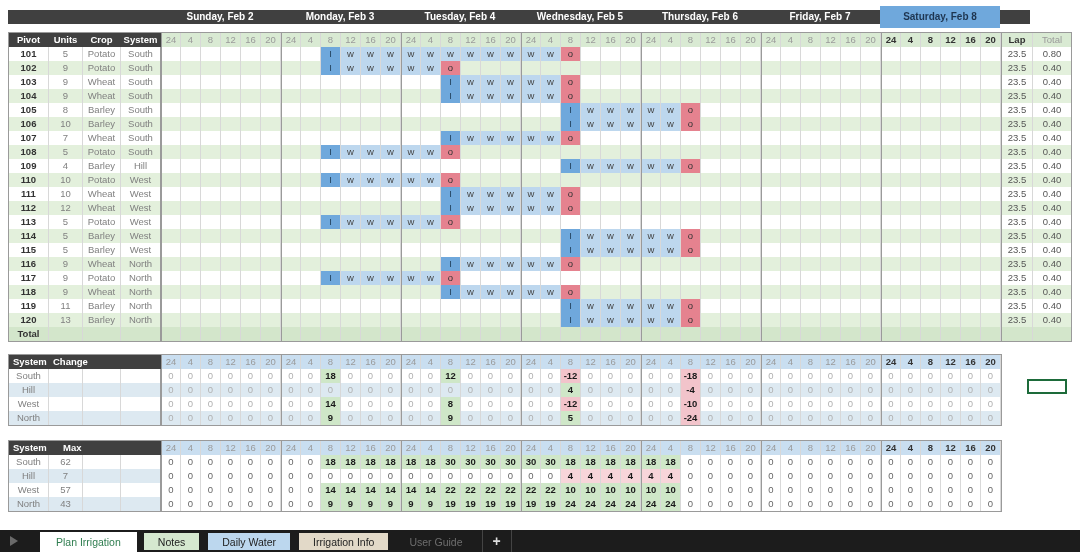 The height and width of the screenshot is (552, 1080). Describe the element at coordinates (29, 418) in the screenshot. I see `table-cell: North` at that location.